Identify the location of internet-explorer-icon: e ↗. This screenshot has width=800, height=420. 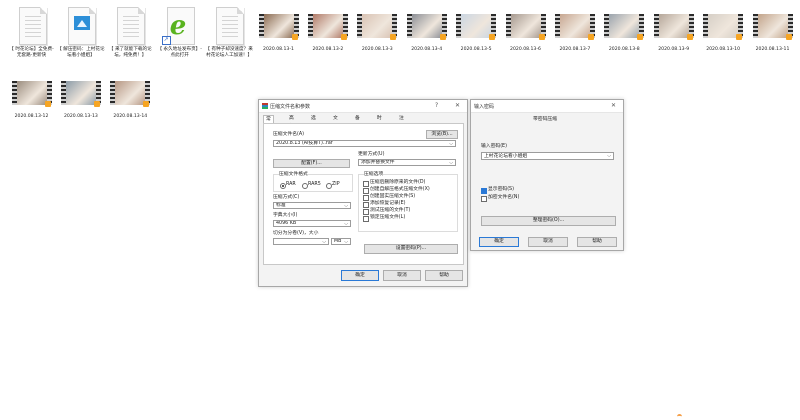
(180, 25).